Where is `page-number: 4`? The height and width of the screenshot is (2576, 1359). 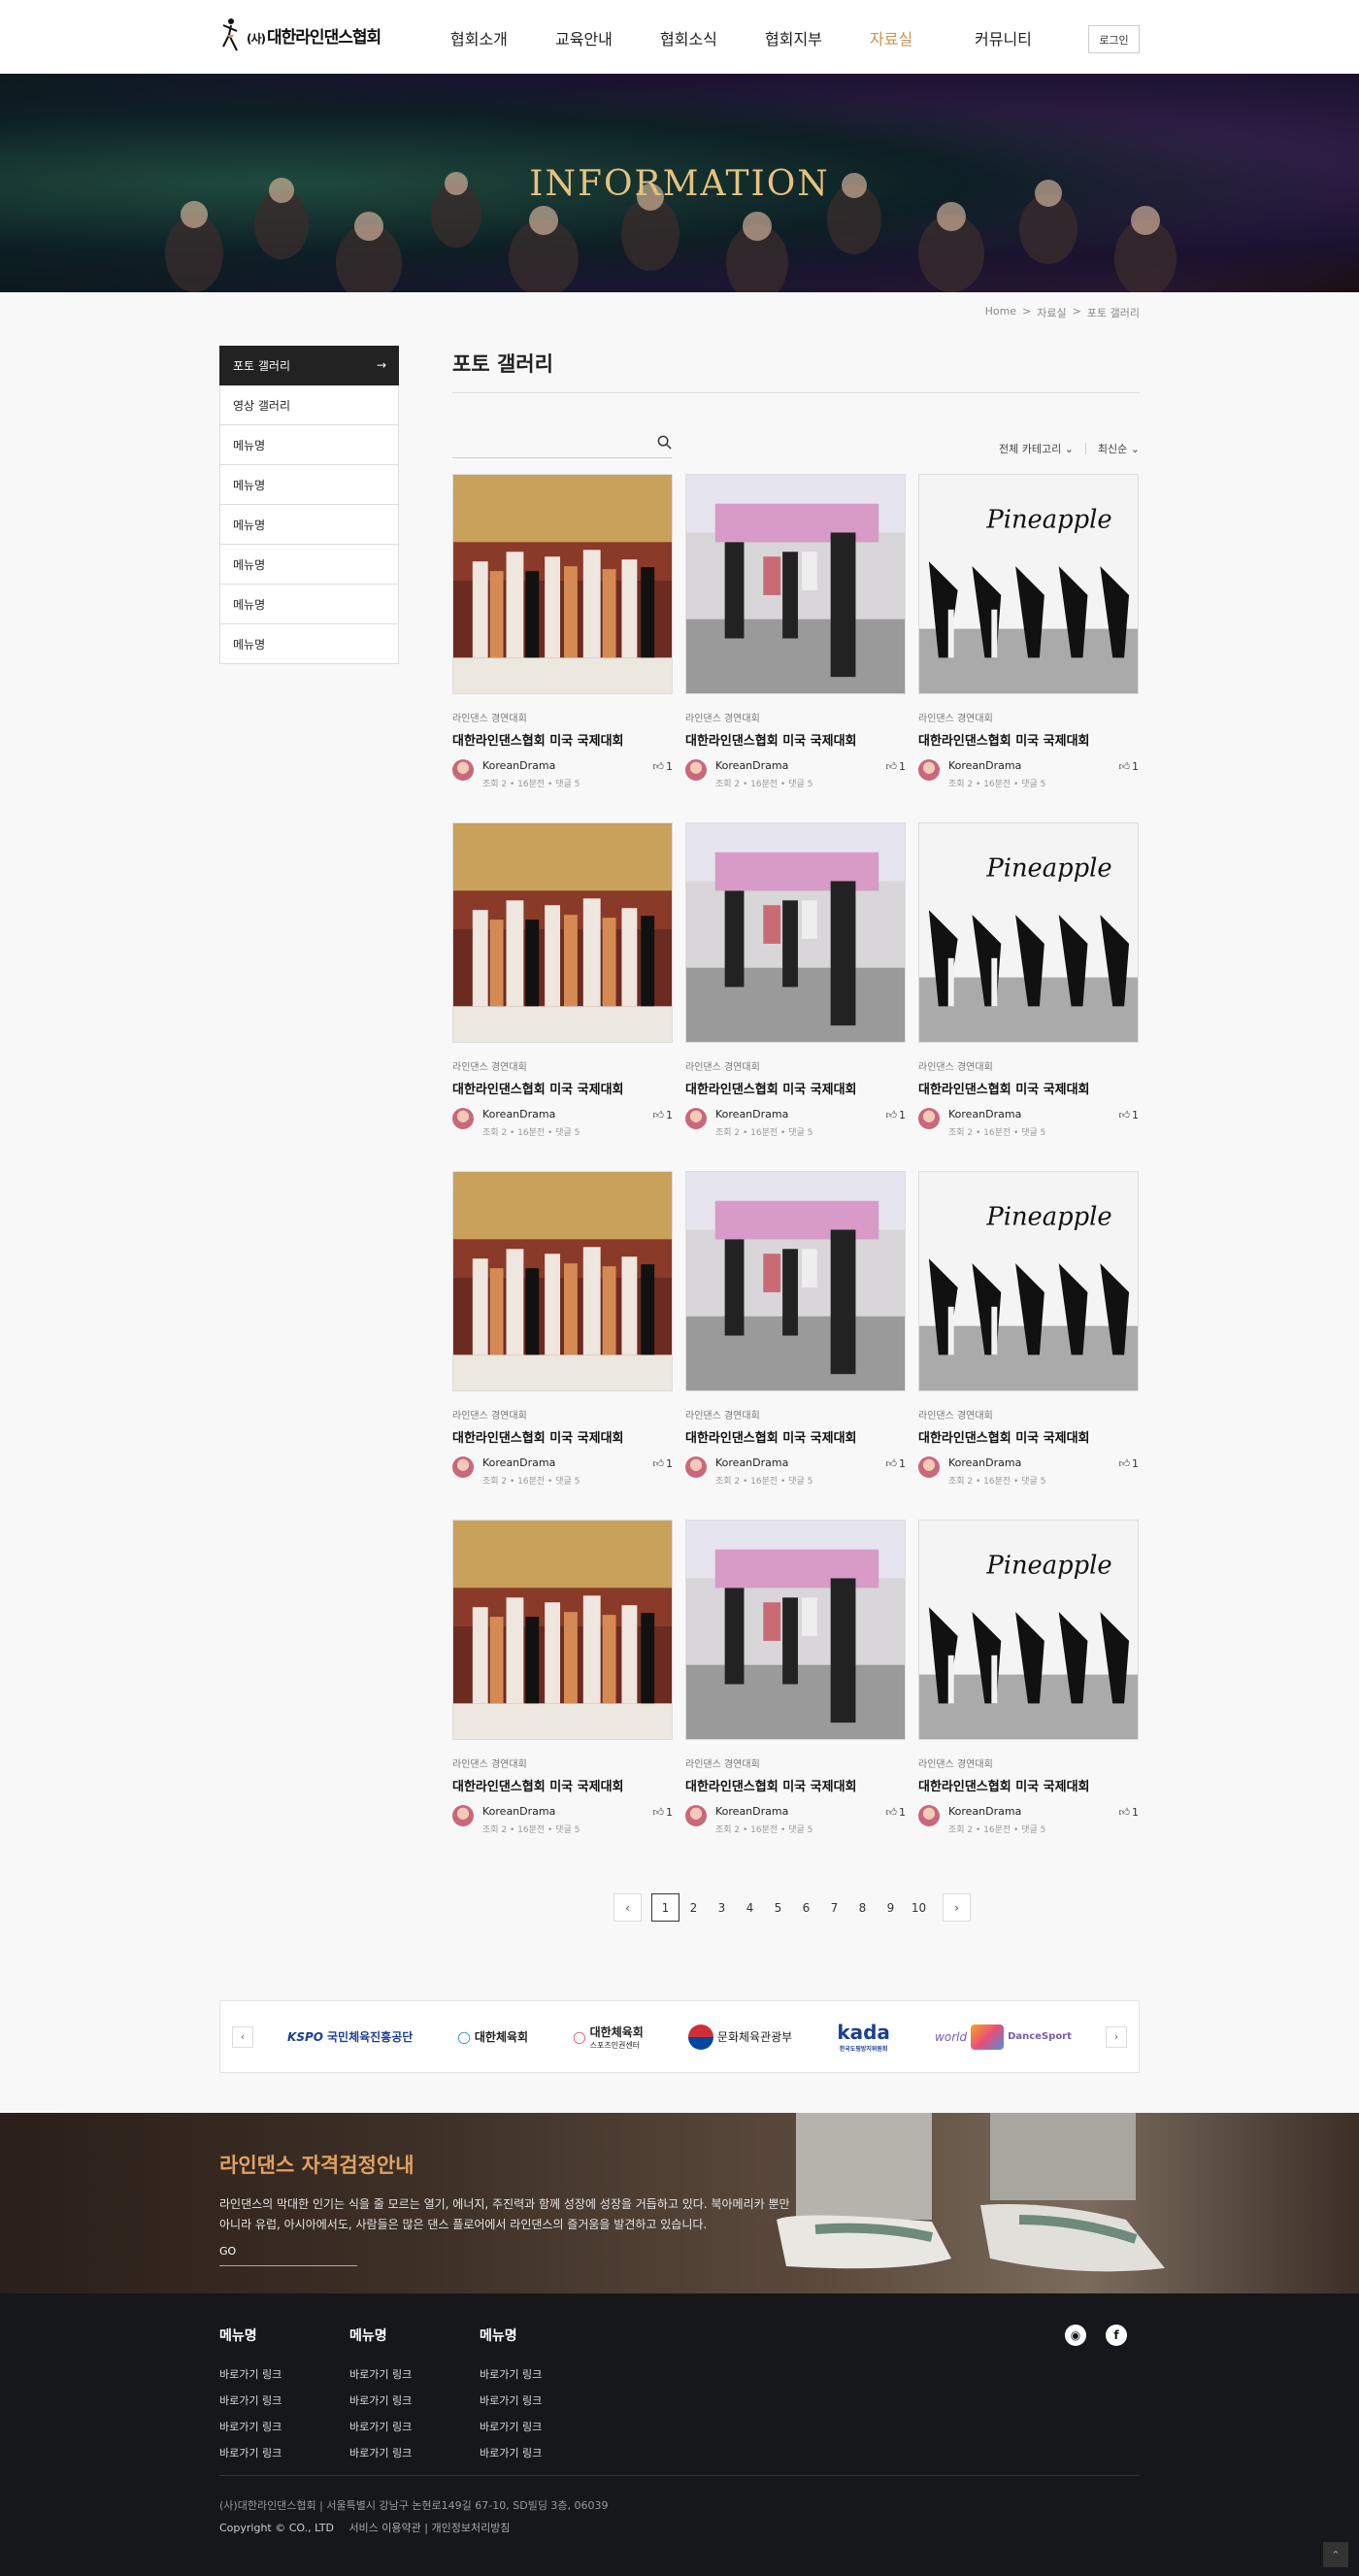
page-number: 4 is located at coordinates (750, 1908).